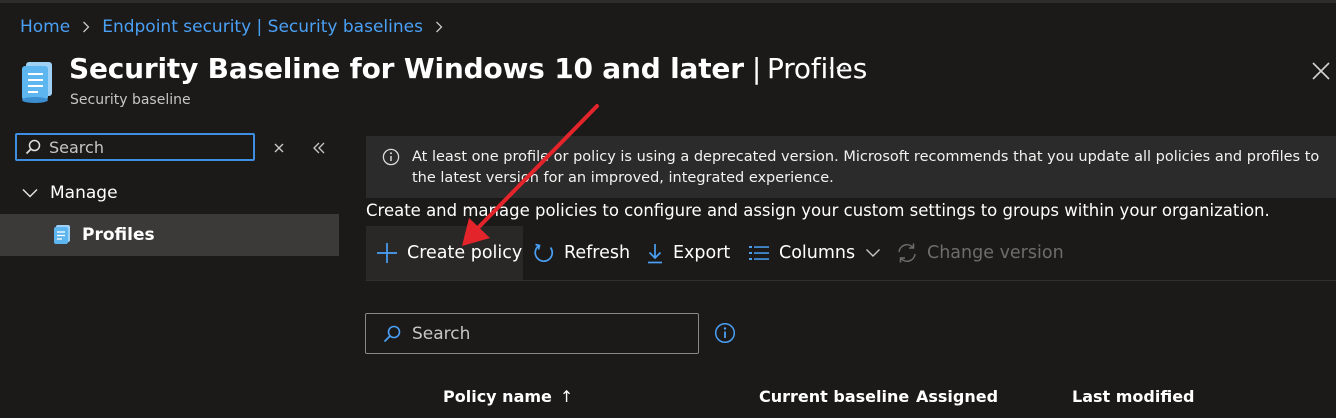 The width and height of the screenshot is (1336, 418). Describe the element at coordinates (144, 147) in the screenshot. I see `sidebar-search-input` at that location.